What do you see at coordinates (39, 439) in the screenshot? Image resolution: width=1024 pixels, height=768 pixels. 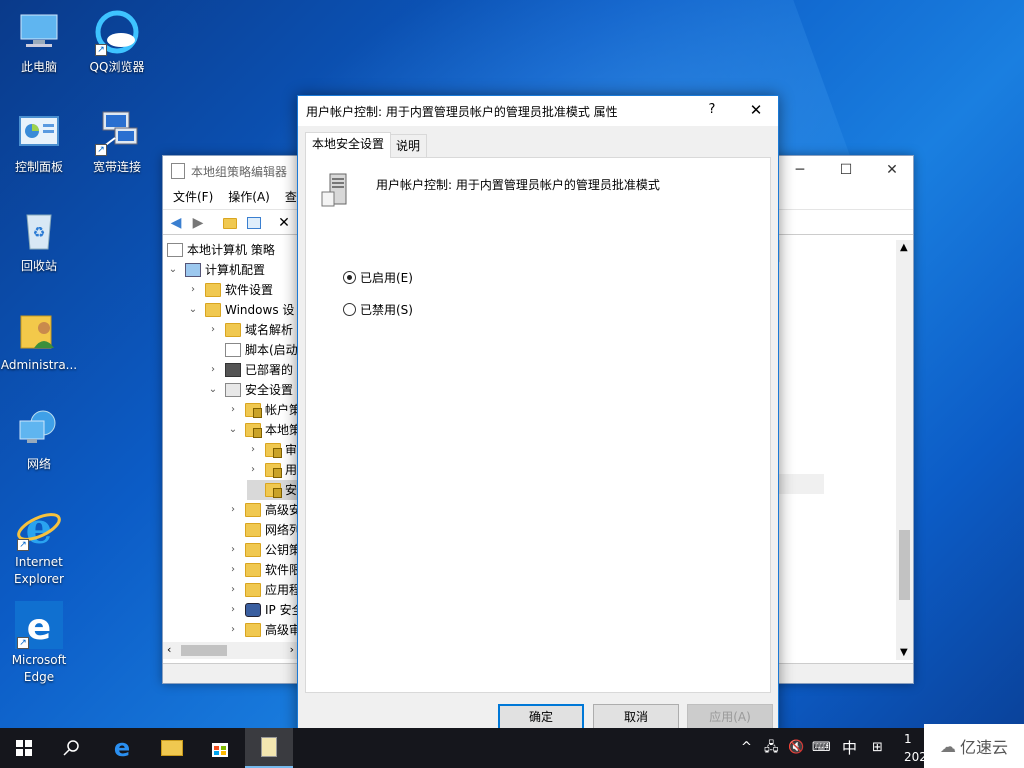 I see `desktop-icon-network: 网络` at bounding box center [39, 439].